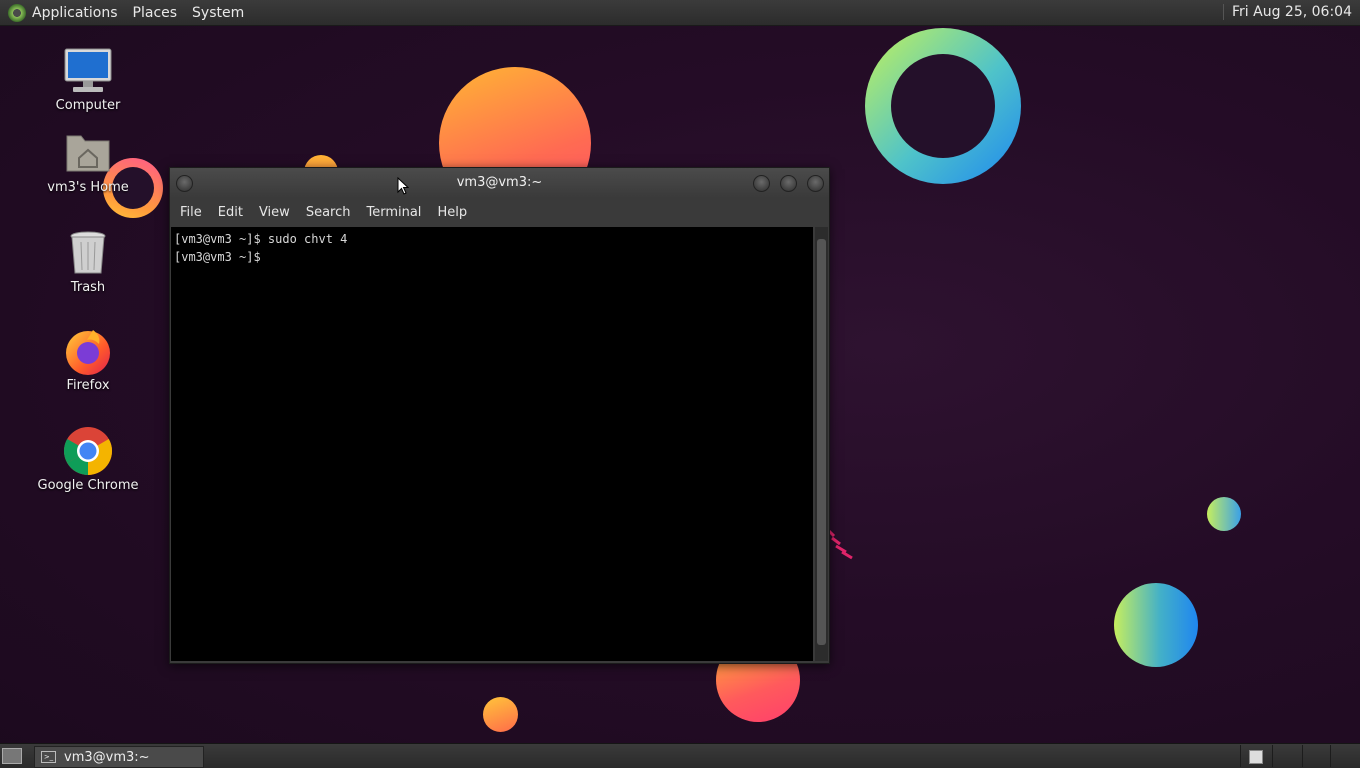 The height and width of the screenshot is (768, 1360). I want to click on wallpaper-tiny-orange-circle, so click(500, 714).